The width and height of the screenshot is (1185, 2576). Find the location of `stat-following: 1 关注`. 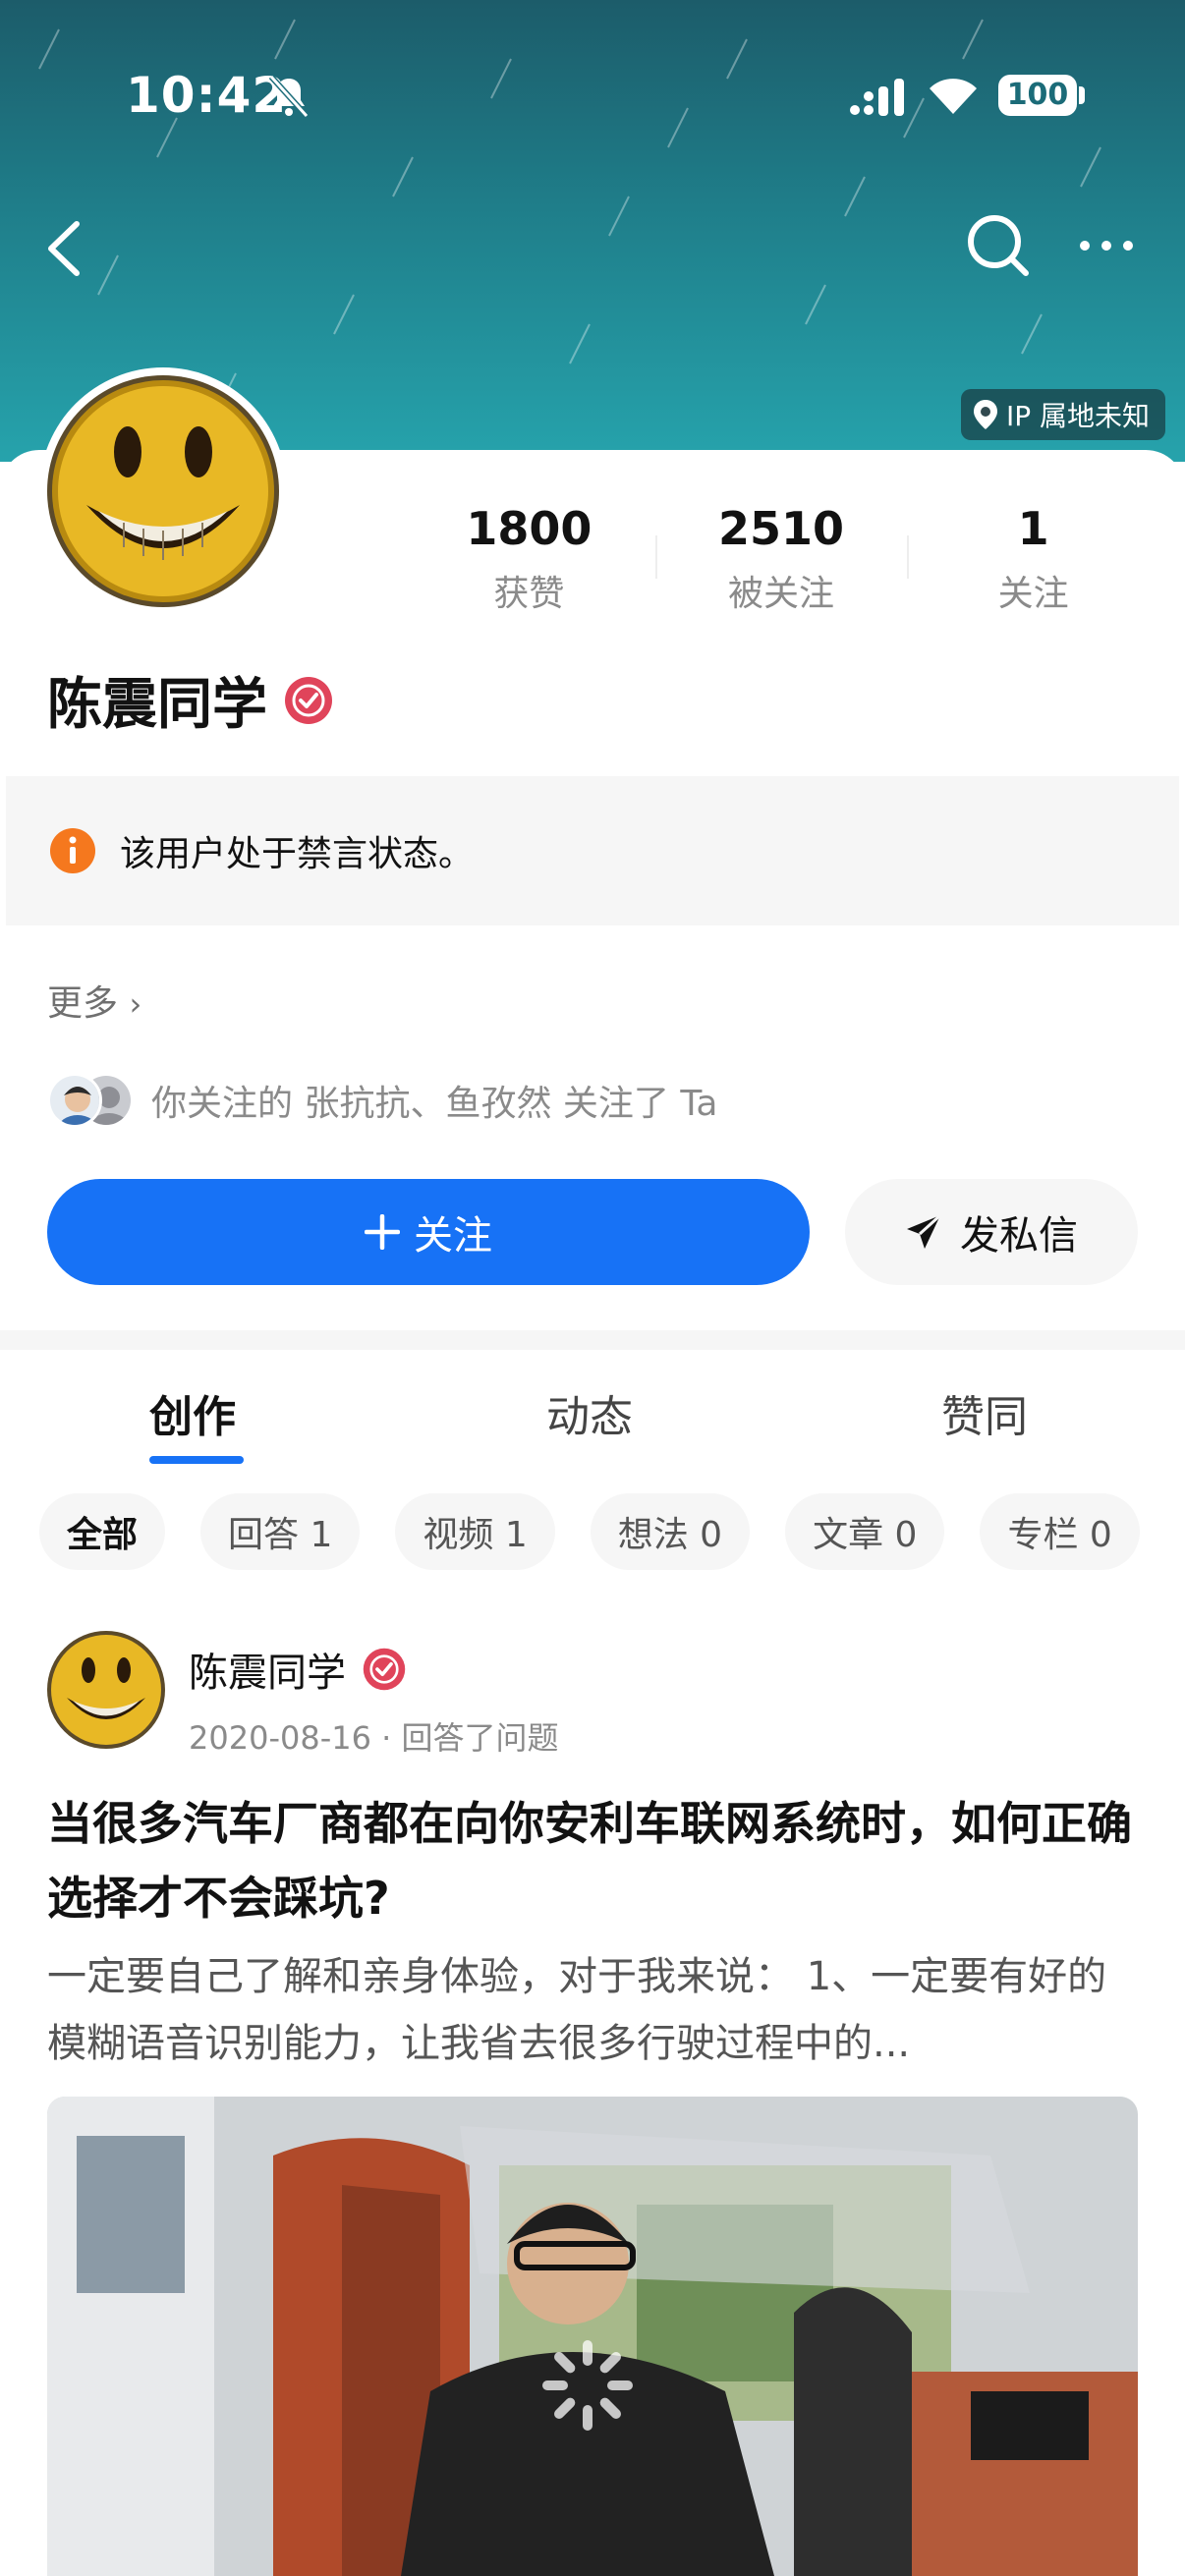

stat-following: 1 关注 is located at coordinates (1033, 560).